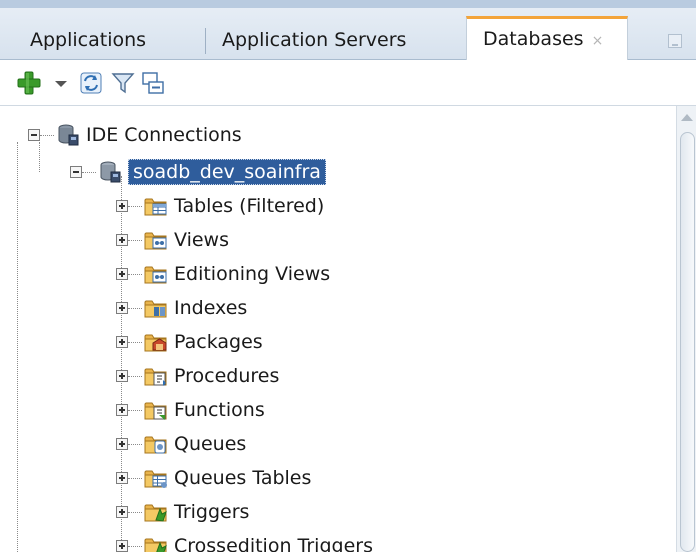 This screenshot has width=696, height=552. I want to click on toolbar, so click(348, 83).